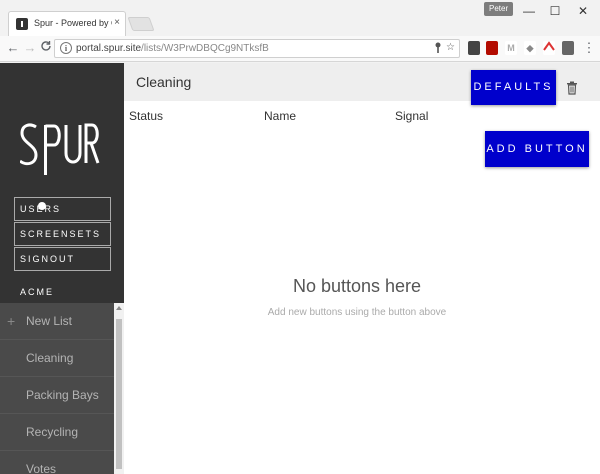 Image resolution: width=600 pixels, height=474 pixels. I want to click on minimize-button: —, so click(529, 11).